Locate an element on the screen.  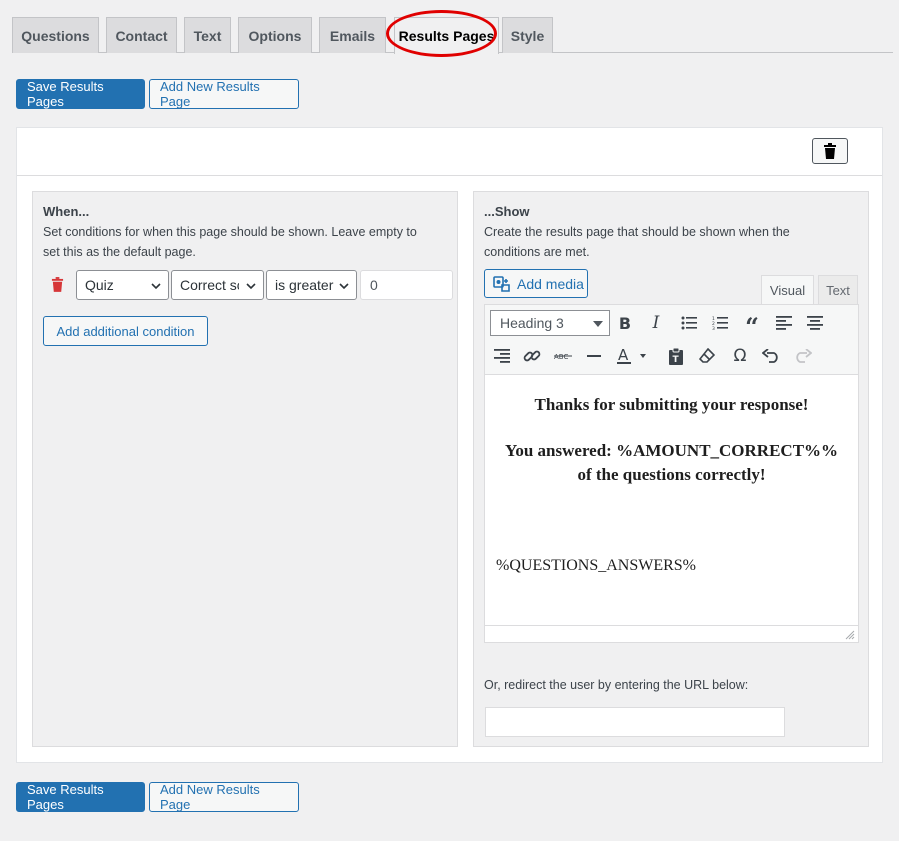
numbered-list-icon: 123 is located at coordinates (720, 323).